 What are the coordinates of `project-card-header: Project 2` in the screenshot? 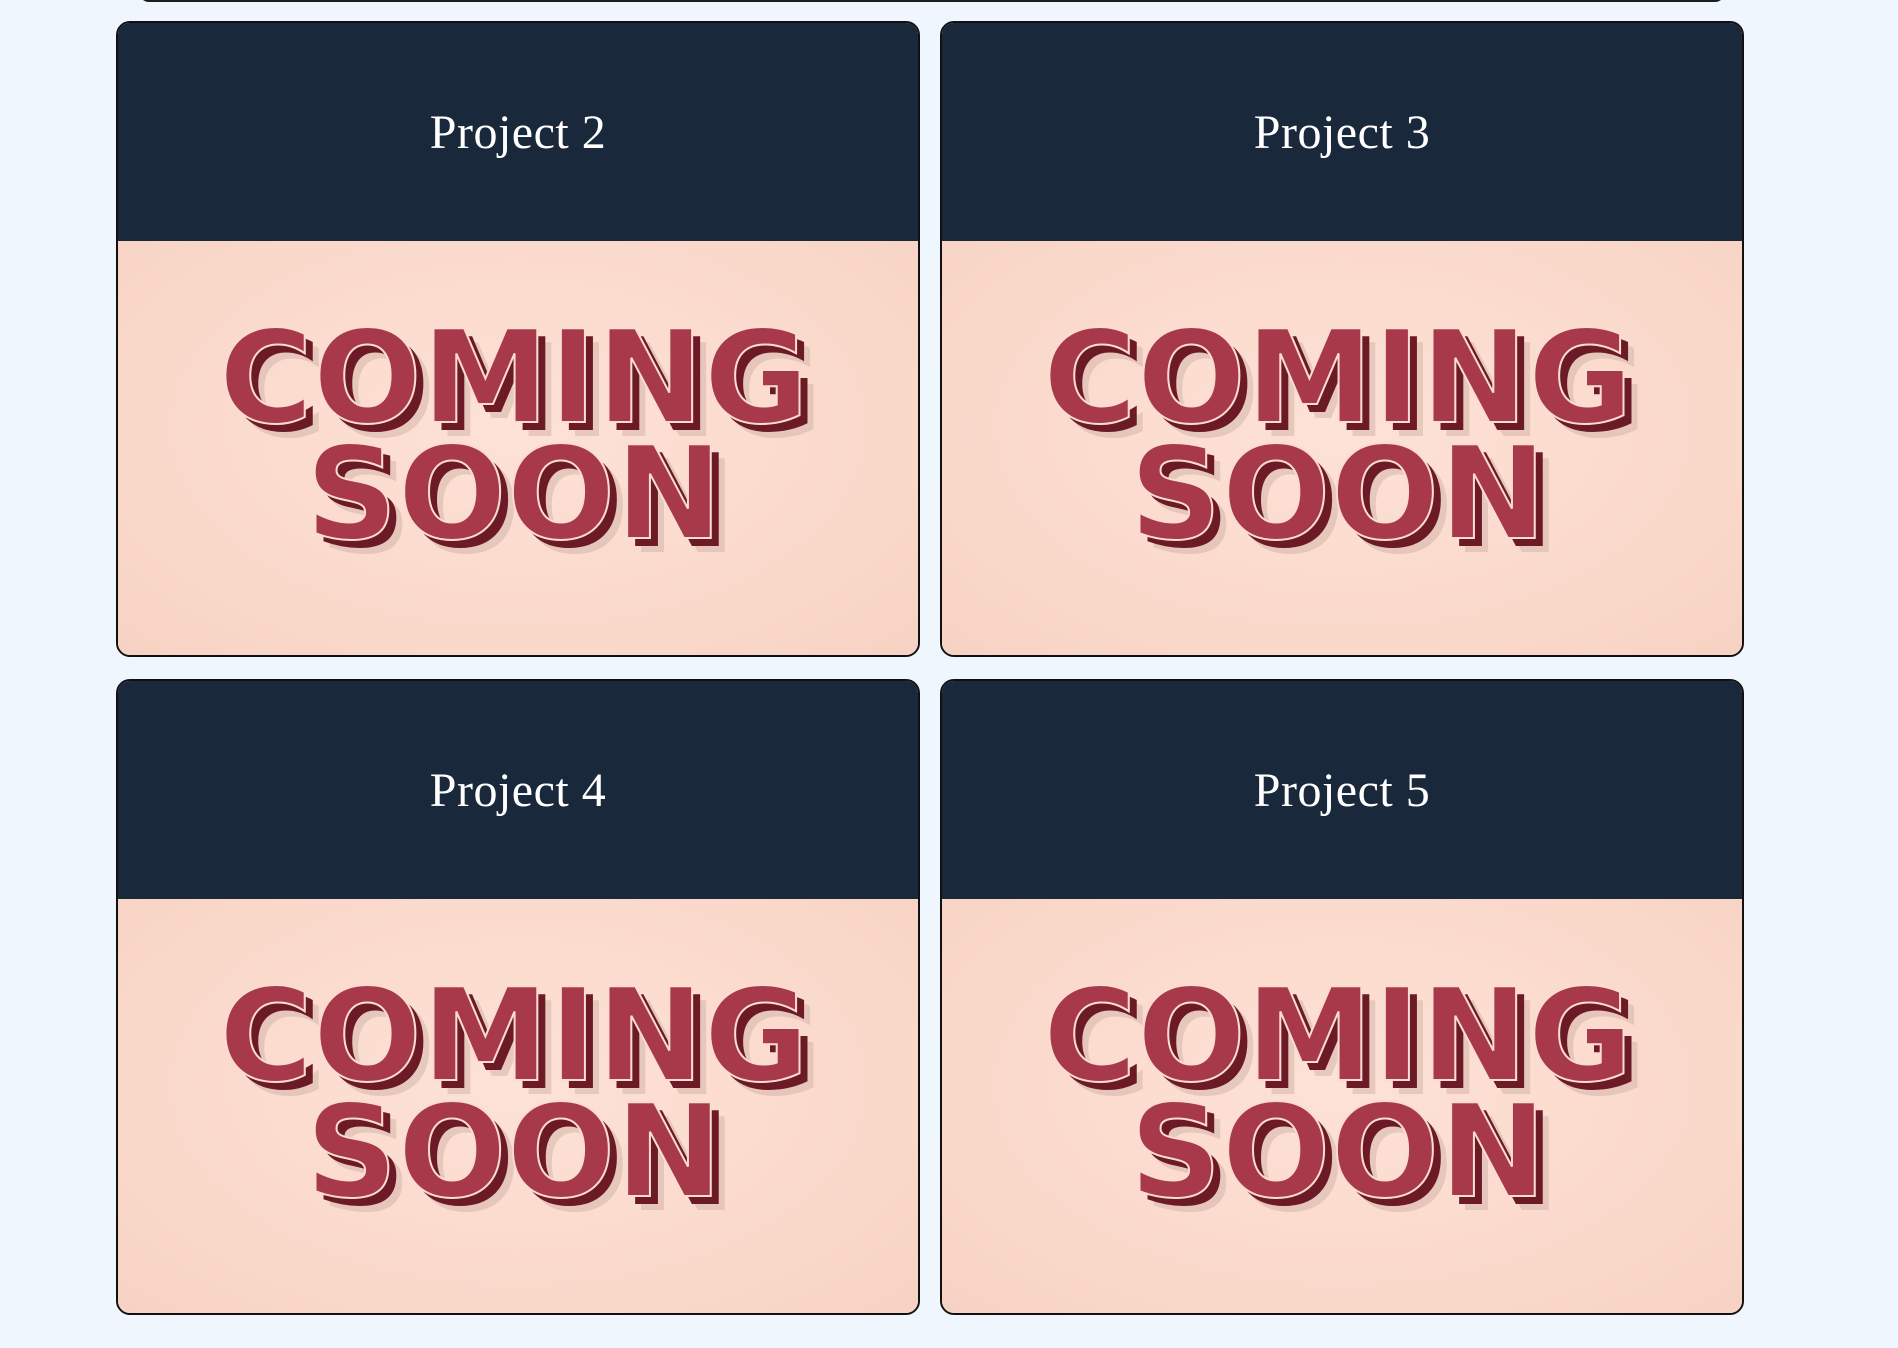 It's located at (518, 132).